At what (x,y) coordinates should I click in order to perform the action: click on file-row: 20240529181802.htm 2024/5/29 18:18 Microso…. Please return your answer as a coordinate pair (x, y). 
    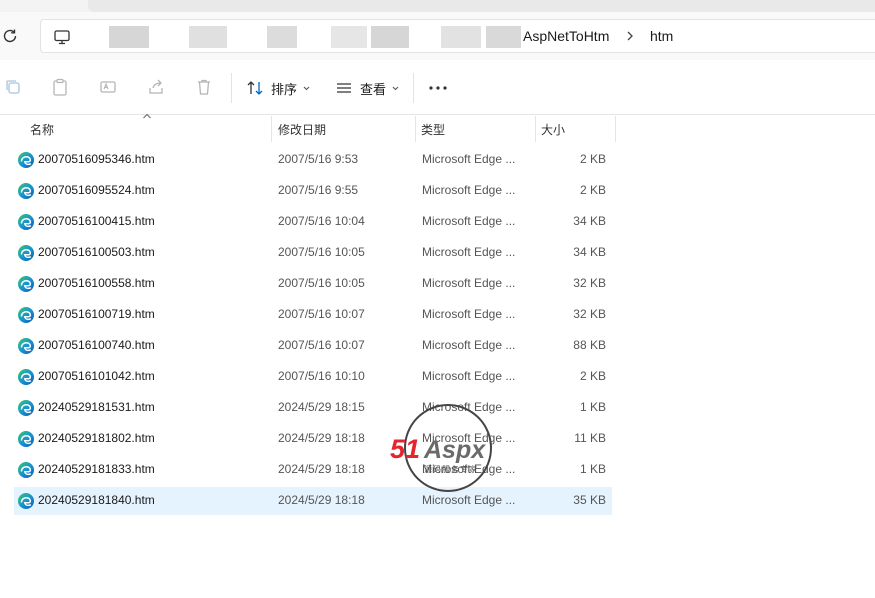
    Looking at the image, I should click on (313, 439).